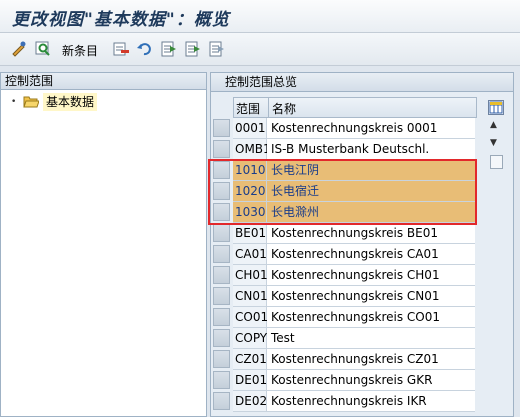  What do you see at coordinates (121, 20) in the screenshot?
I see `page-title: 更改视图"基本数据"：概览` at bounding box center [121, 20].